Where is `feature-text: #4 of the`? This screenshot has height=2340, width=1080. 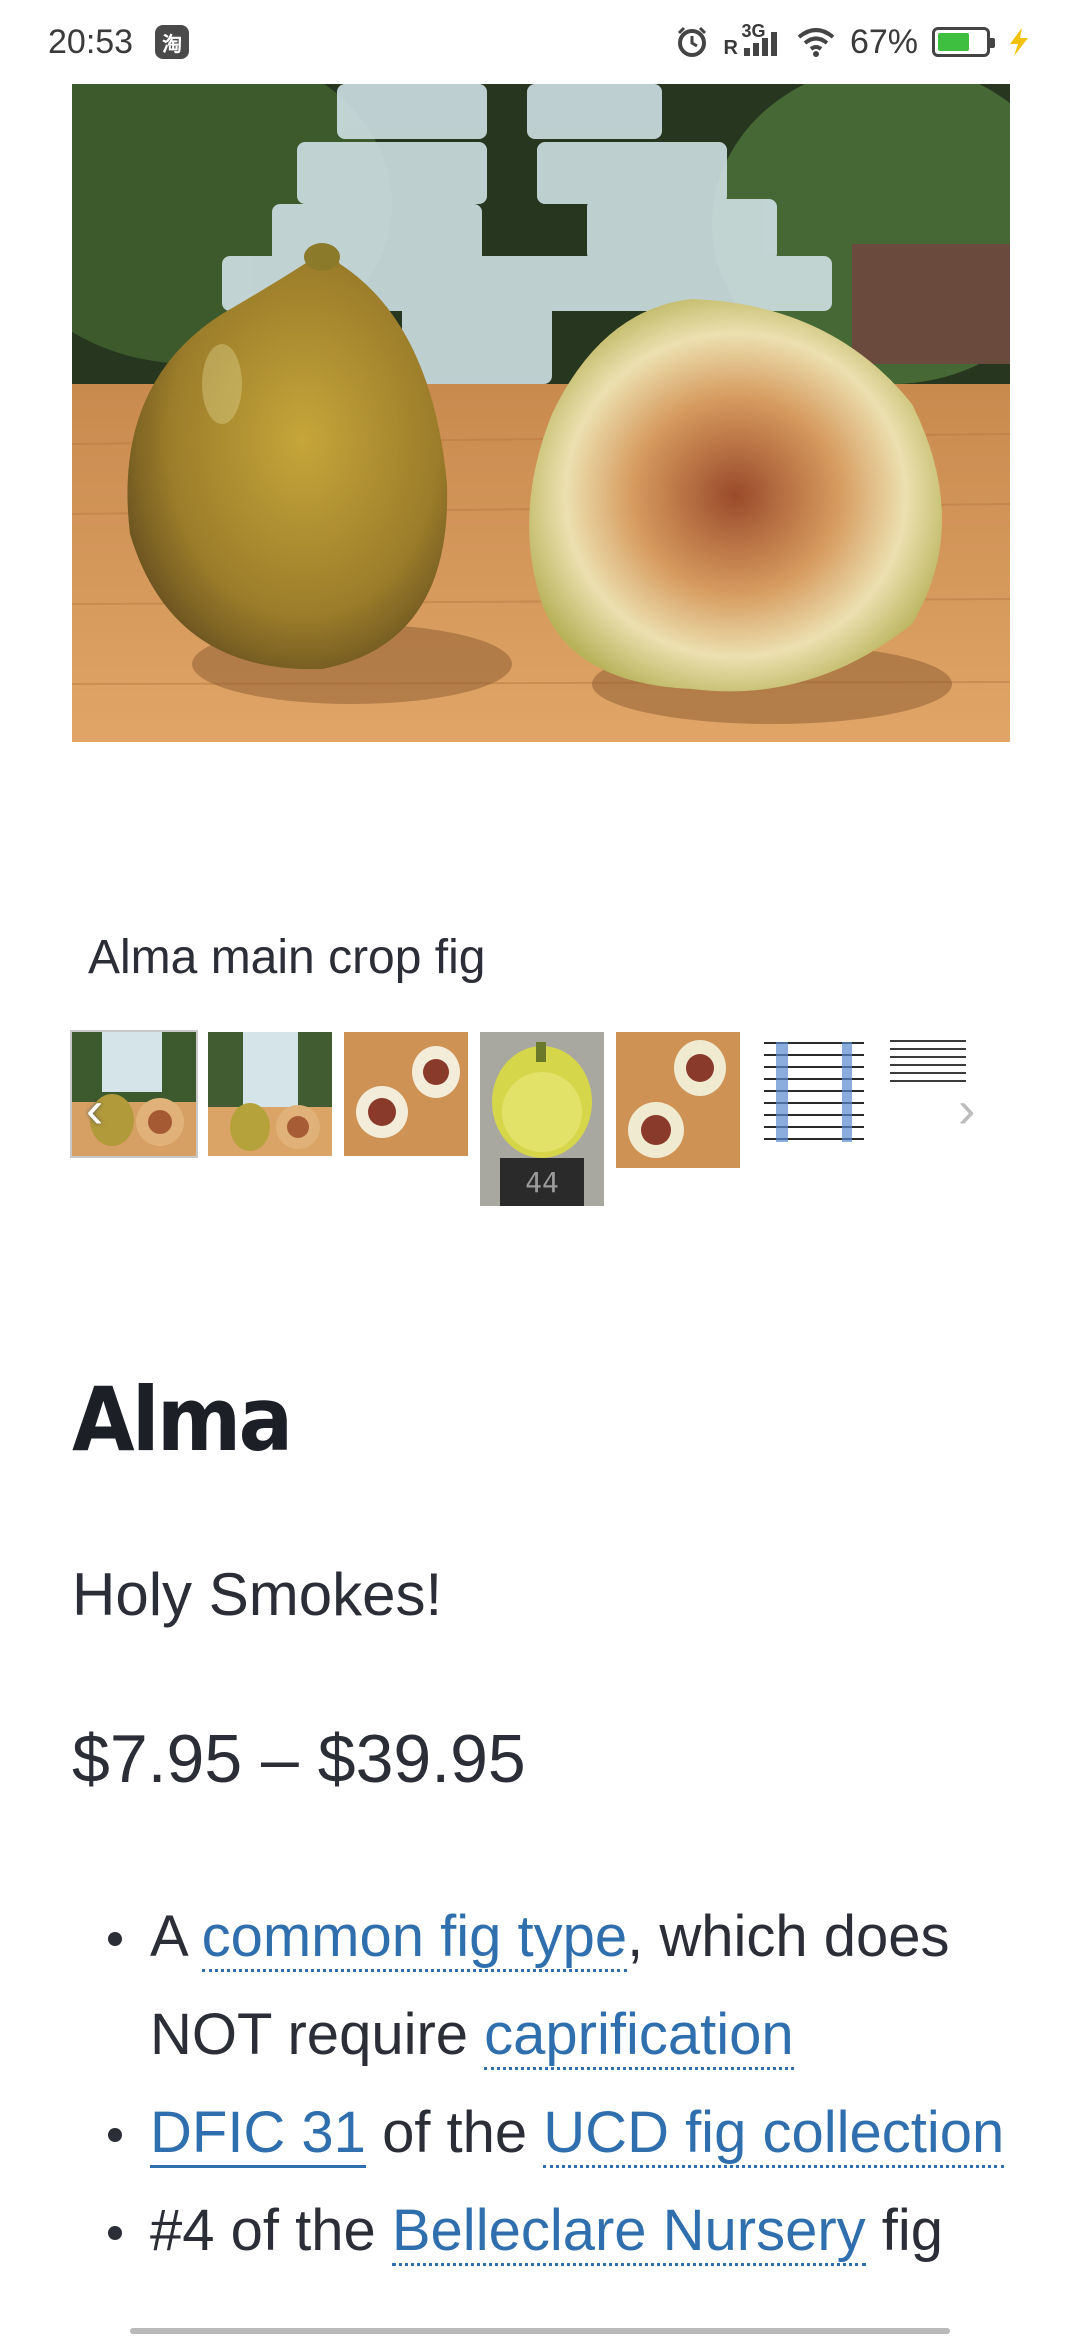
feature-text: #4 of the is located at coordinates (271, 2230).